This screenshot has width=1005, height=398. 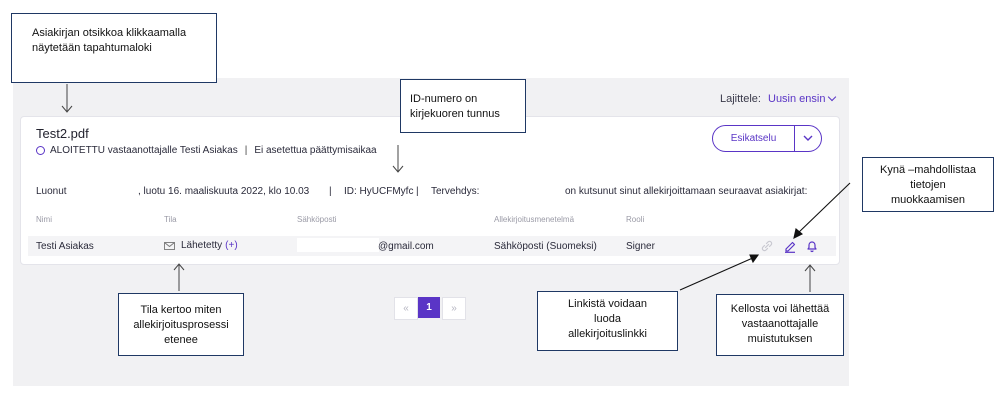 What do you see at coordinates (719, 272) in the screenshot?
I see `arrow-to-link` at bounding box center [719, 272].